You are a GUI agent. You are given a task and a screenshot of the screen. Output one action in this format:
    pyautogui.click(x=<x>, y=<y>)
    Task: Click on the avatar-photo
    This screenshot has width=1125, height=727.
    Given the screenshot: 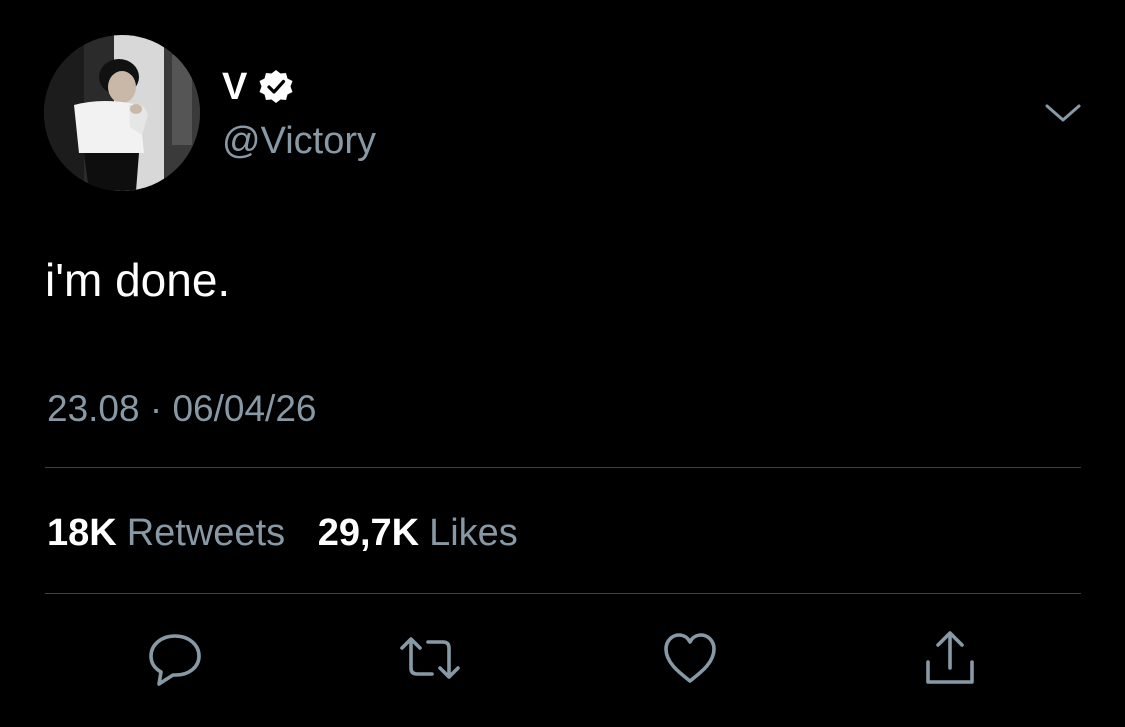 What is the action you would take?
    pyautogui.click(x=122, y=113)
    